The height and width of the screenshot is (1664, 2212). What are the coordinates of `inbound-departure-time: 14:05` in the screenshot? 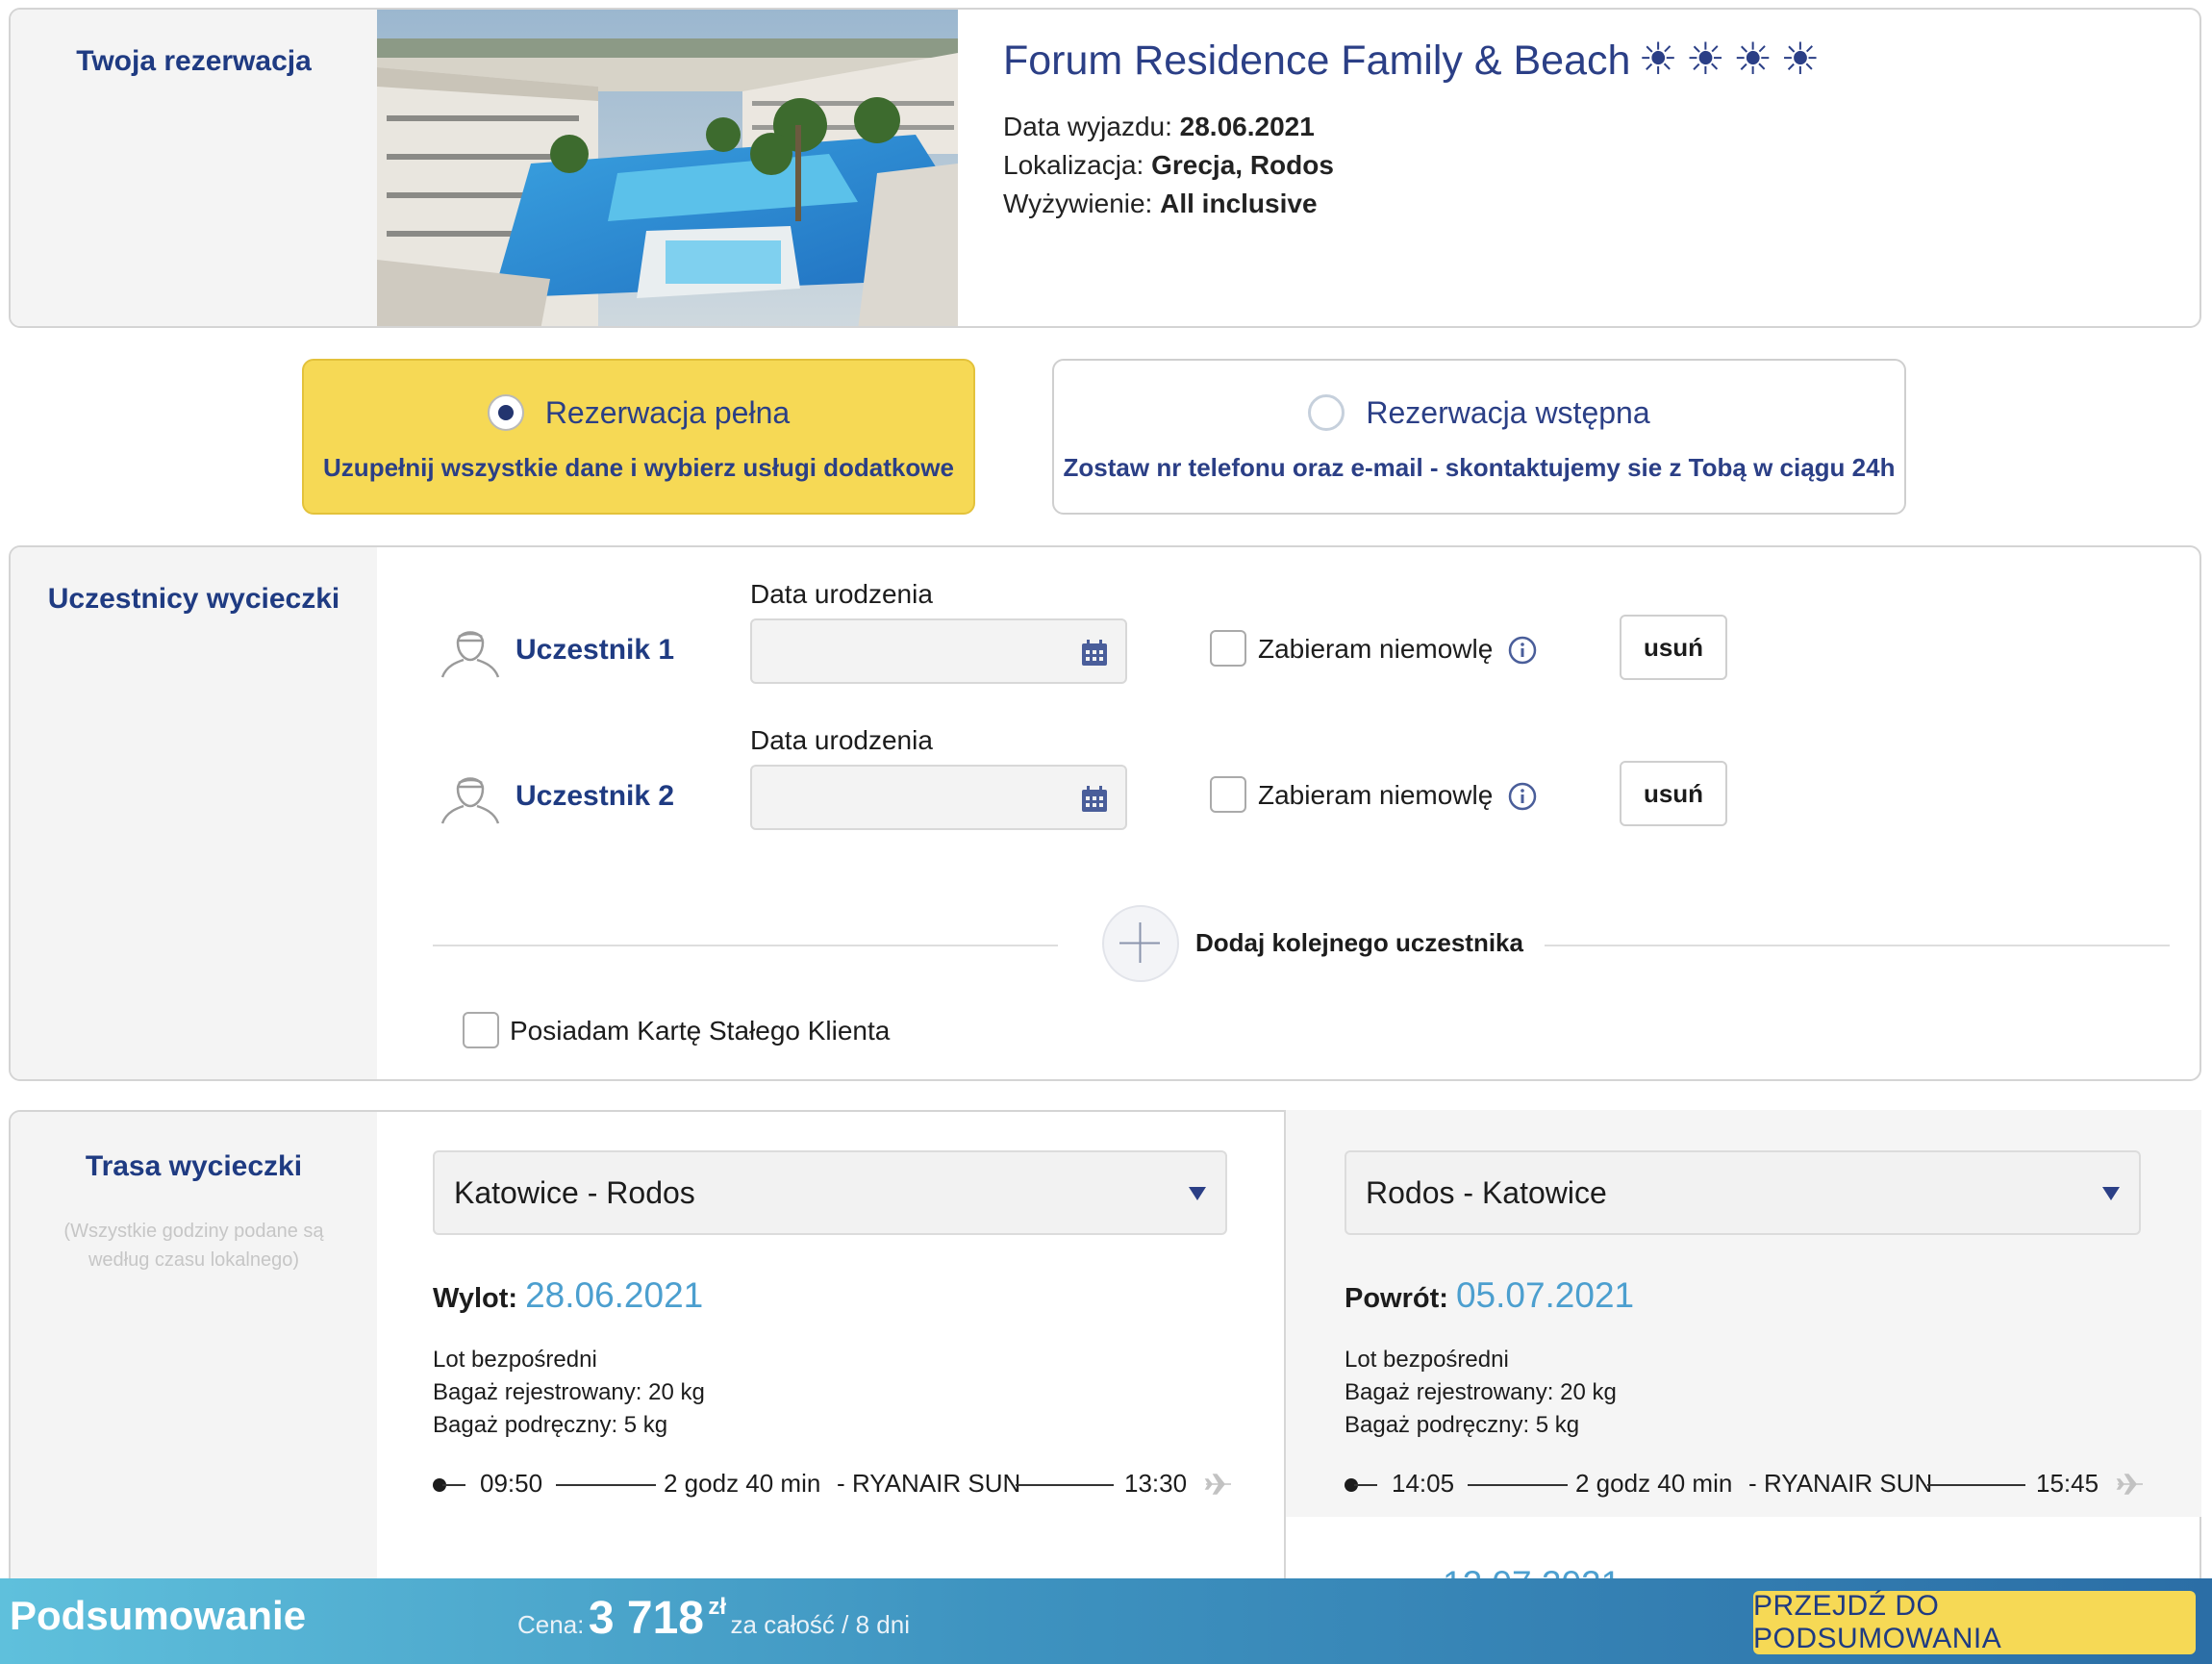 It's located at (1423, 1483).